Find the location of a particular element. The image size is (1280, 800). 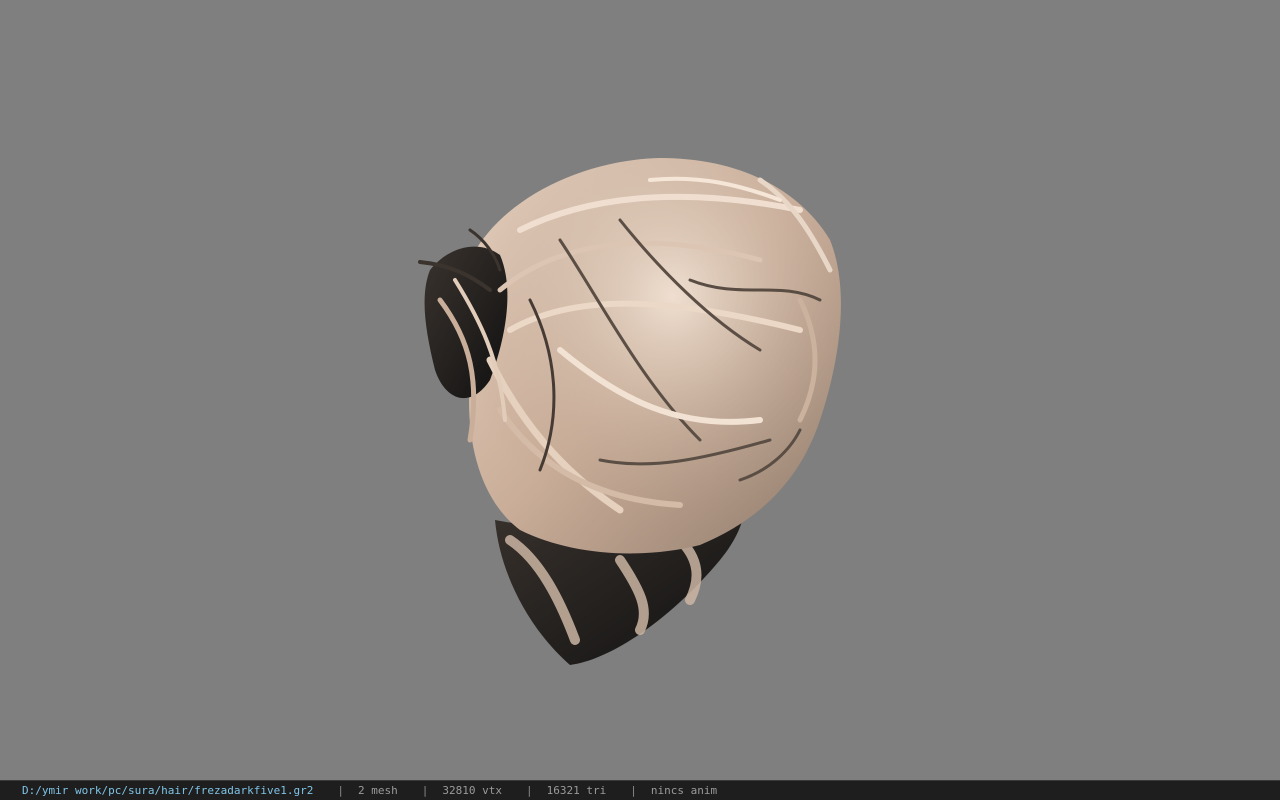

vertex-count: 32810 vtx is located at coordinates (472, 790).